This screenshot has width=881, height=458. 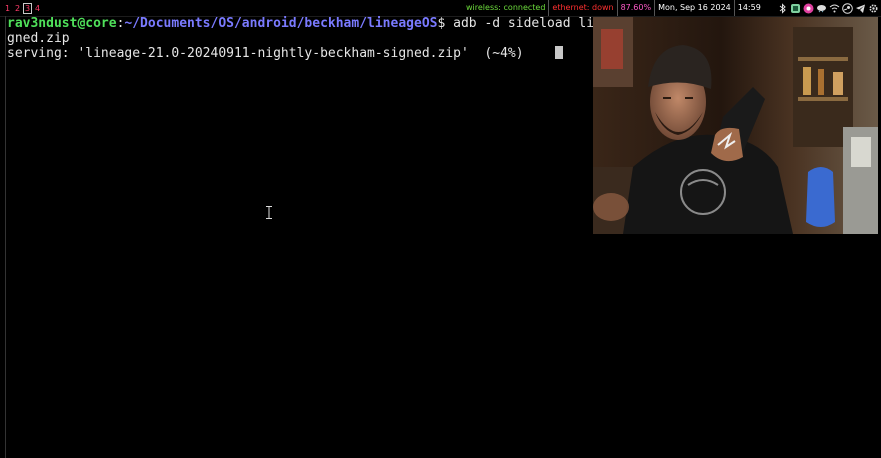 I want to click on prompt-user: rav3ndust@core, so click(x=62, y=23).